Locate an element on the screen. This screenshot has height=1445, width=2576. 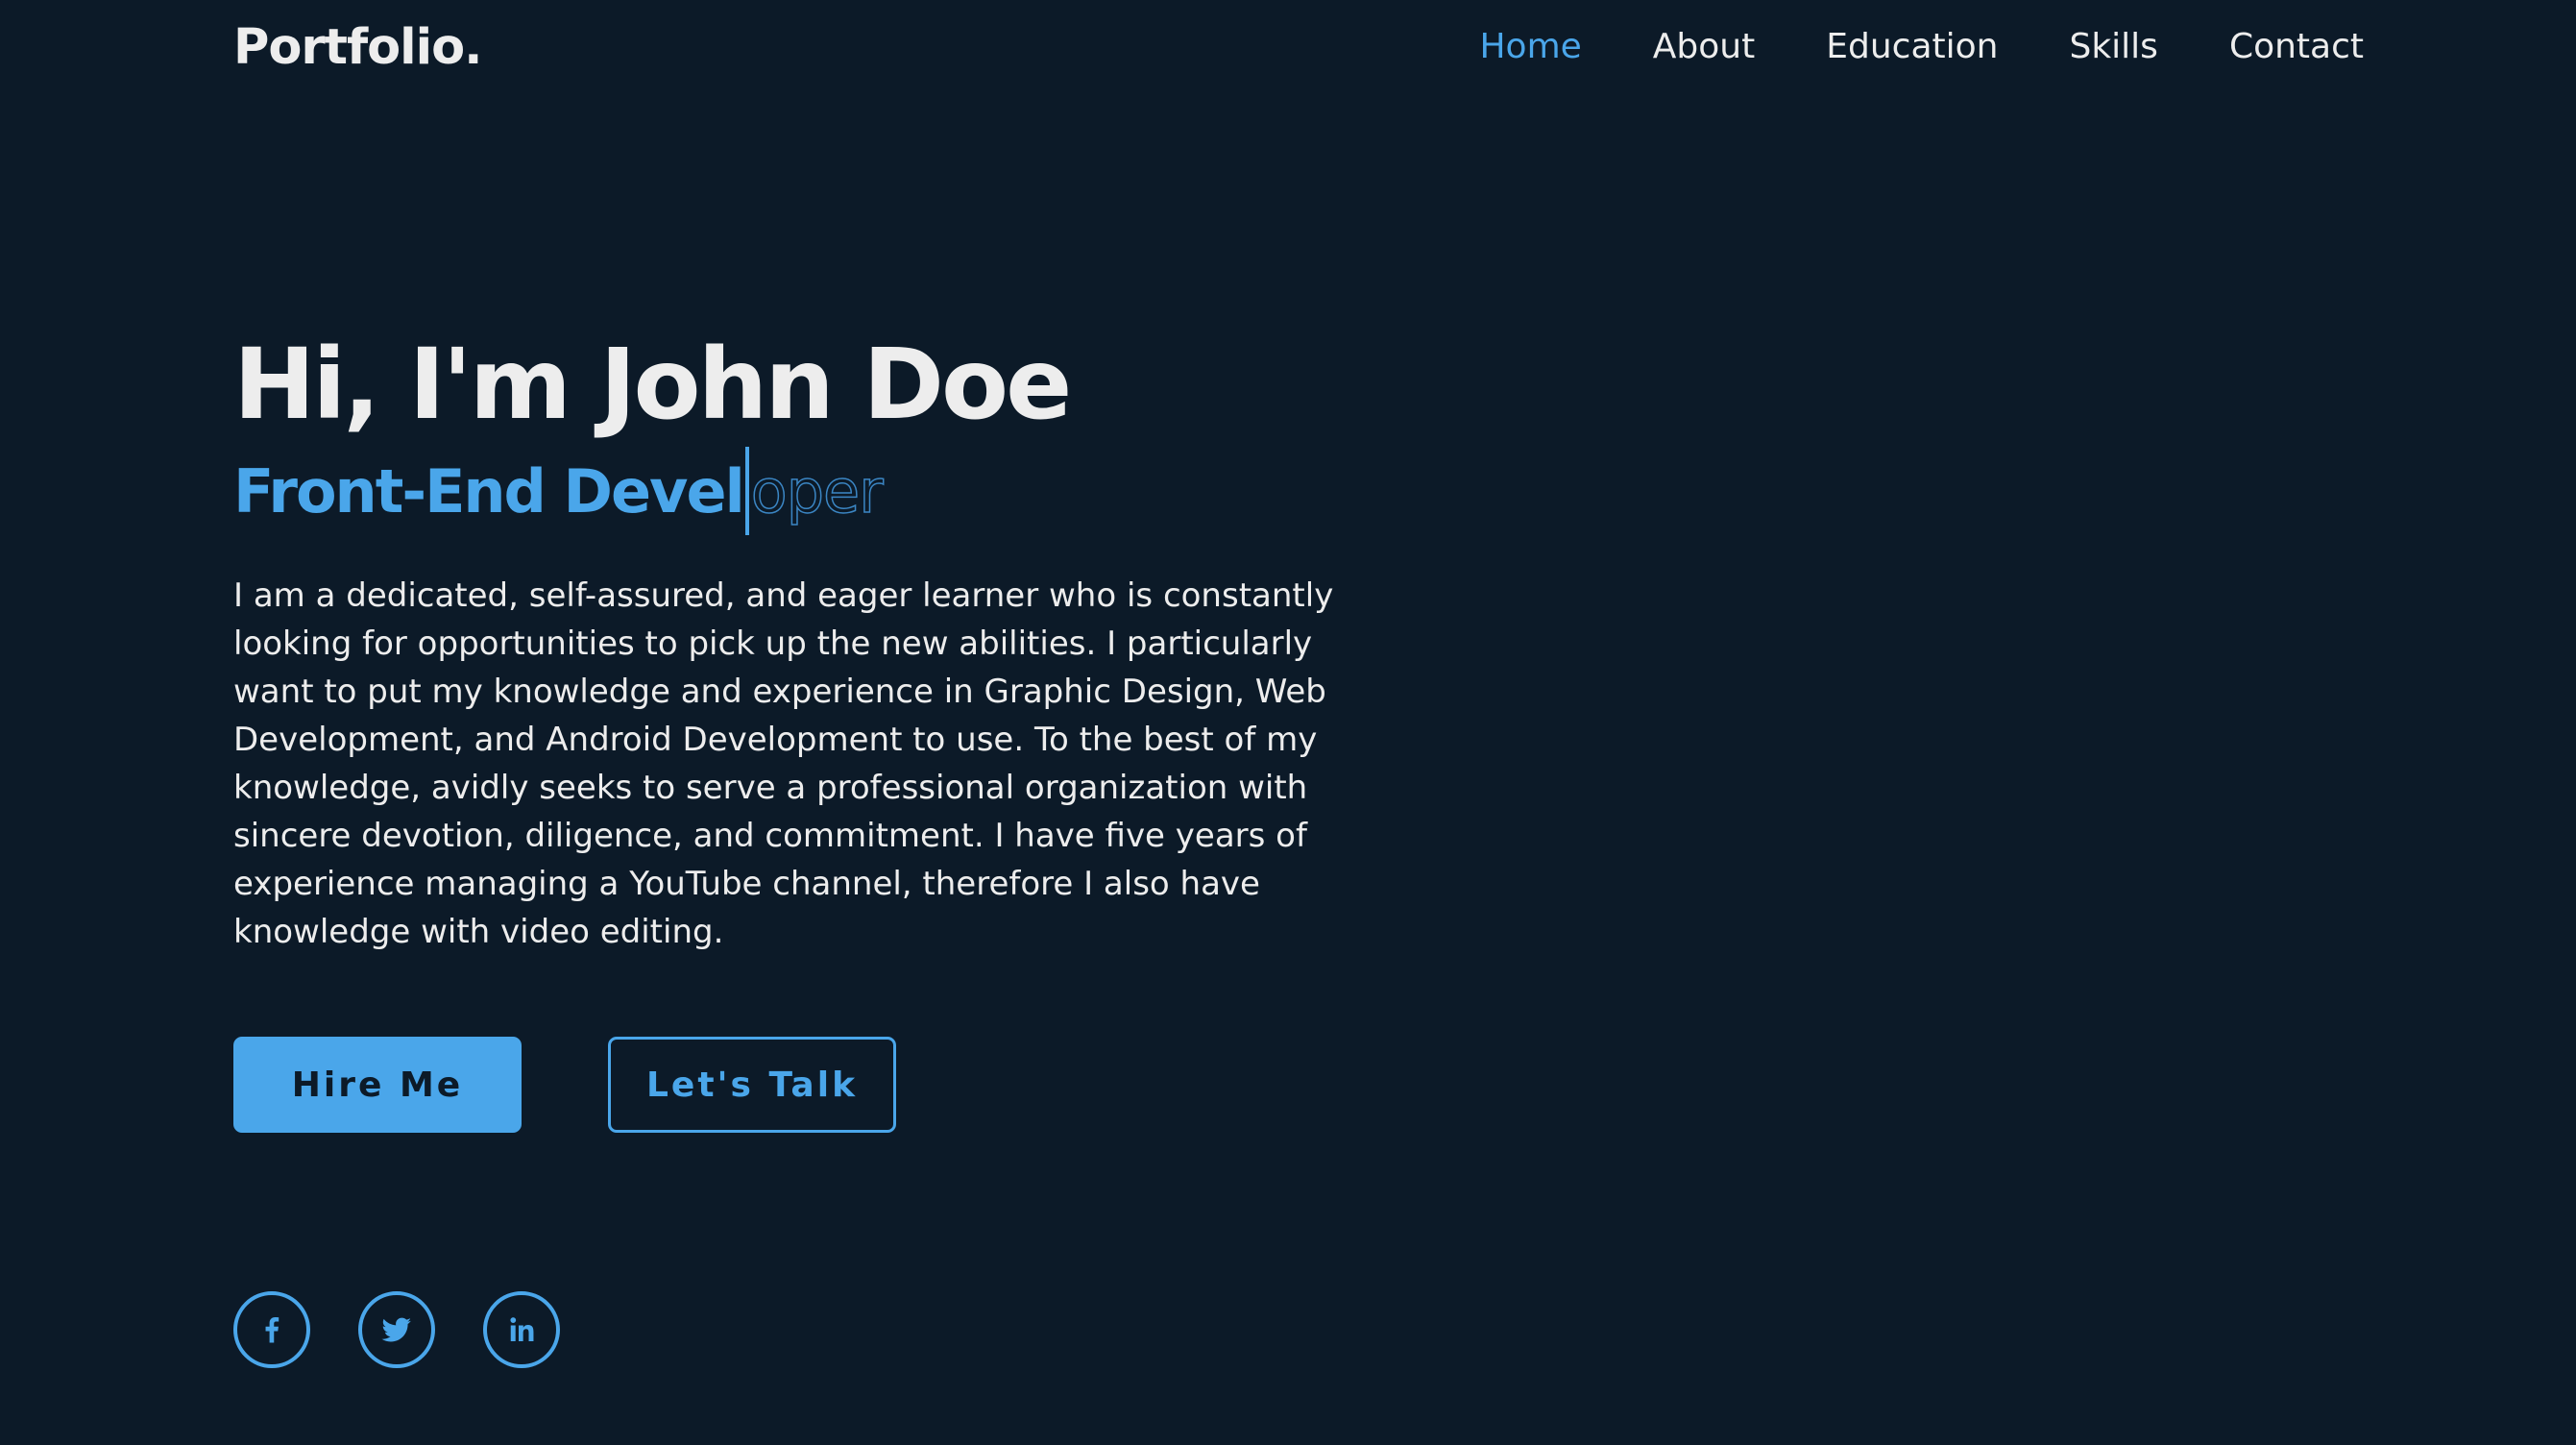
hero-buttons: Hire Me Let's Talk is located at coordinates (828, 1085).